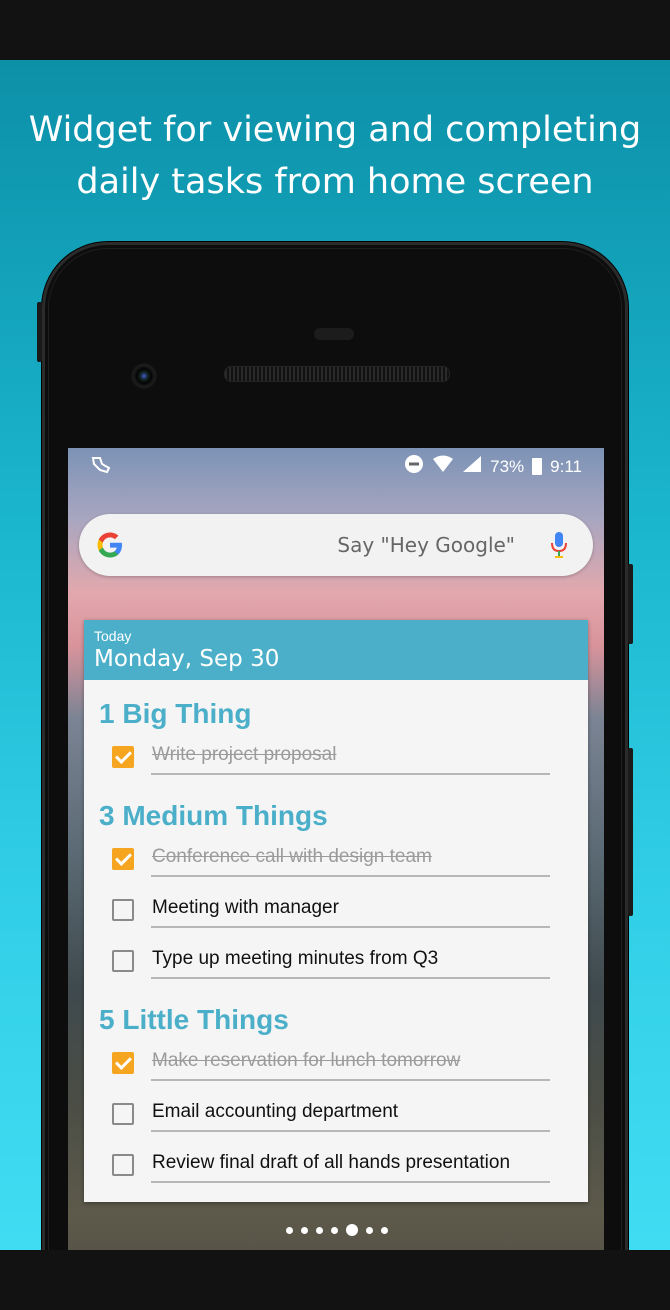  I want to click on side-button, so click(39, 332).